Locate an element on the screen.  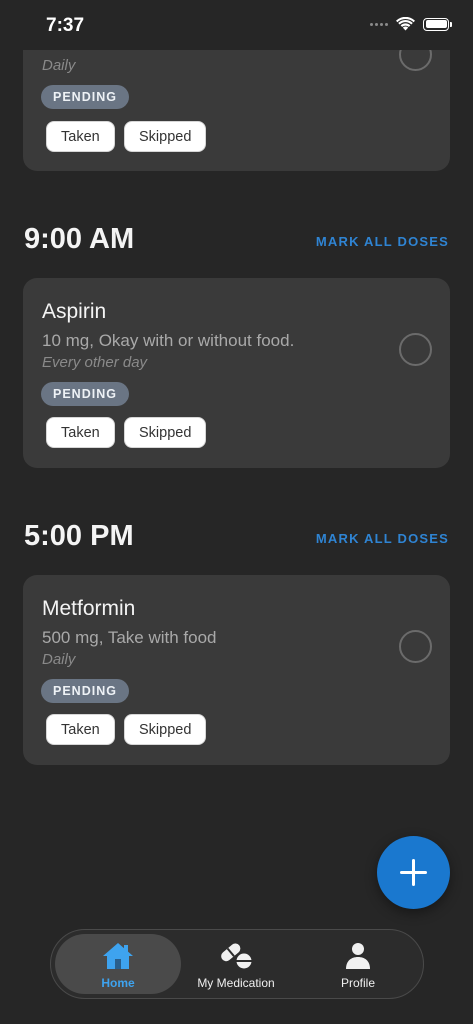
plus-icon is located at coordinates (413, 872).